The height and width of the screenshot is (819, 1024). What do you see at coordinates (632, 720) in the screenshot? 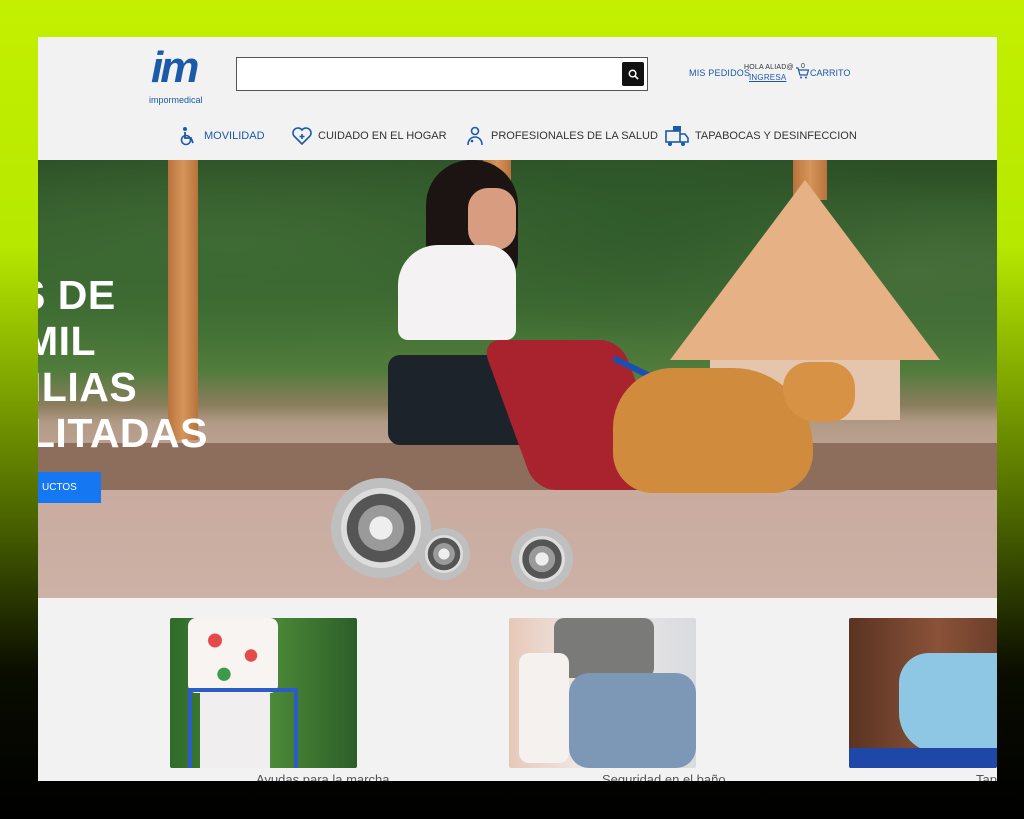
I see `jeans` at bounding box center [632, 720].